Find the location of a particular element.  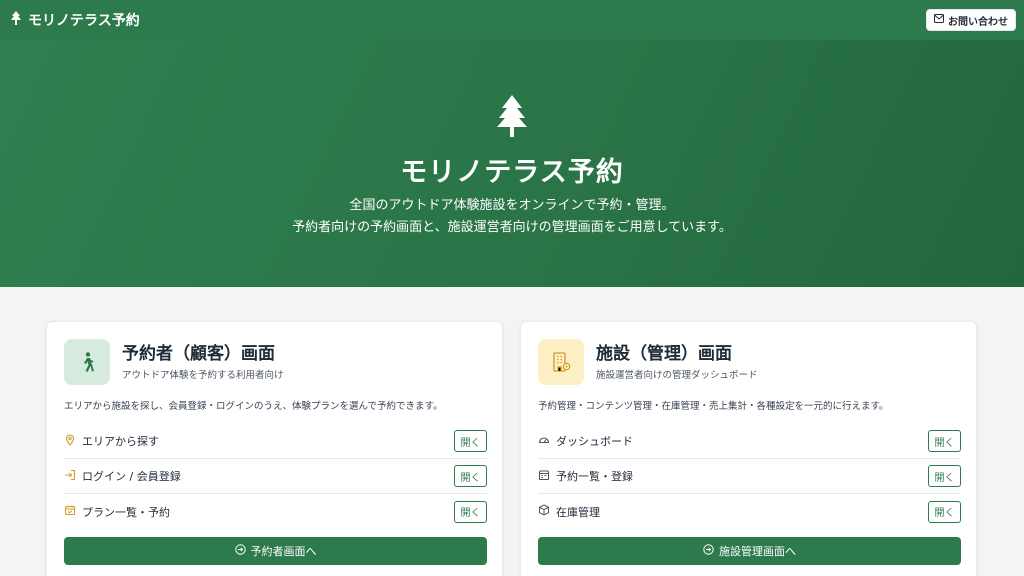

list-item-inventory: 在庫管理 開く is located at coordinates (749, 511).